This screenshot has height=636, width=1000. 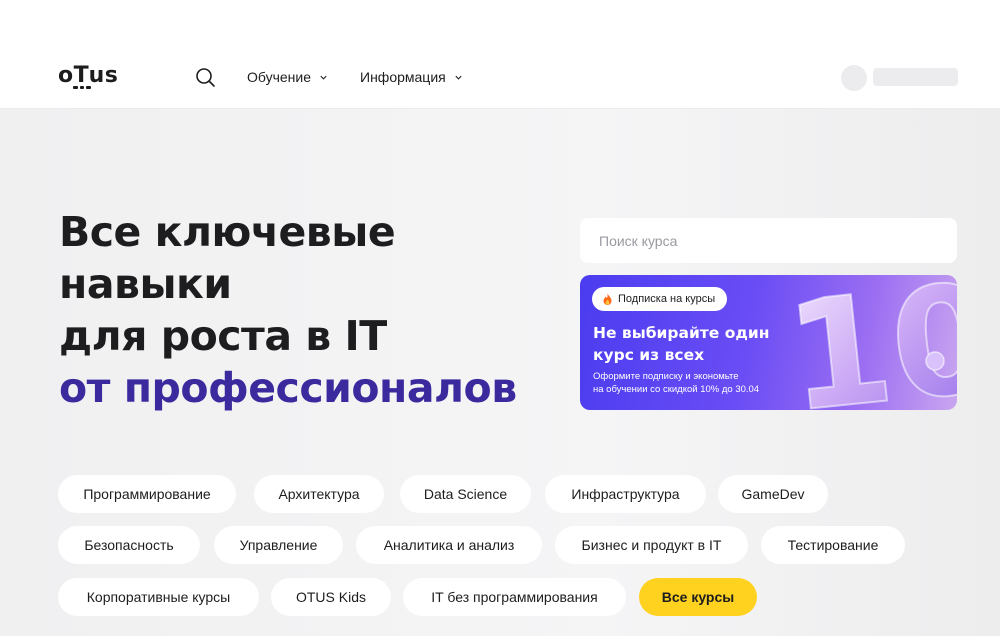 I want to click on banner-badge-label: Подписка на курсы, so click(x=667, y=299).